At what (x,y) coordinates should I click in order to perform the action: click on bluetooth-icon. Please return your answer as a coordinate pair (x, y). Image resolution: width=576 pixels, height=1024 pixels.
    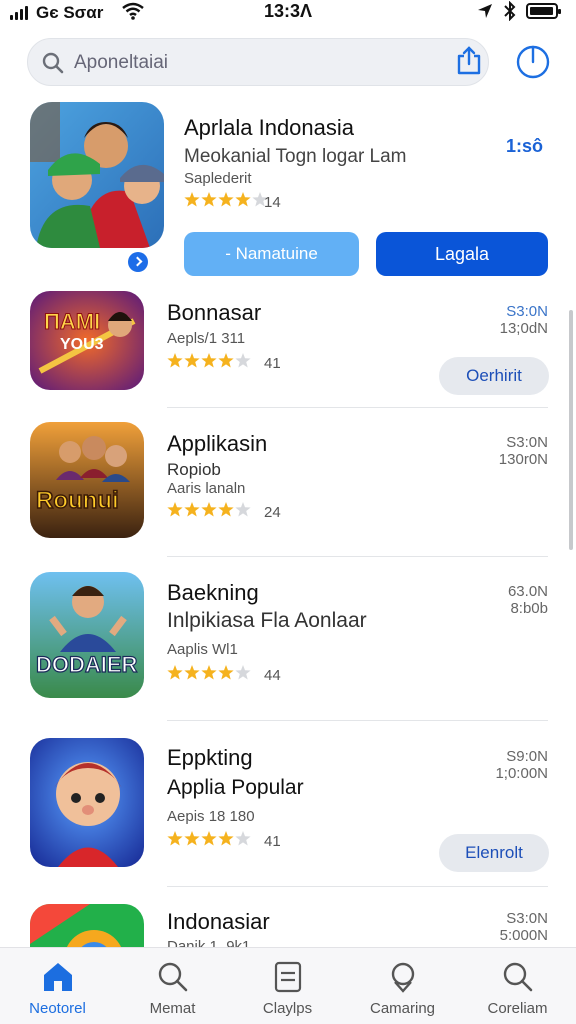
    Looking at the image, I should click on (510, 11).